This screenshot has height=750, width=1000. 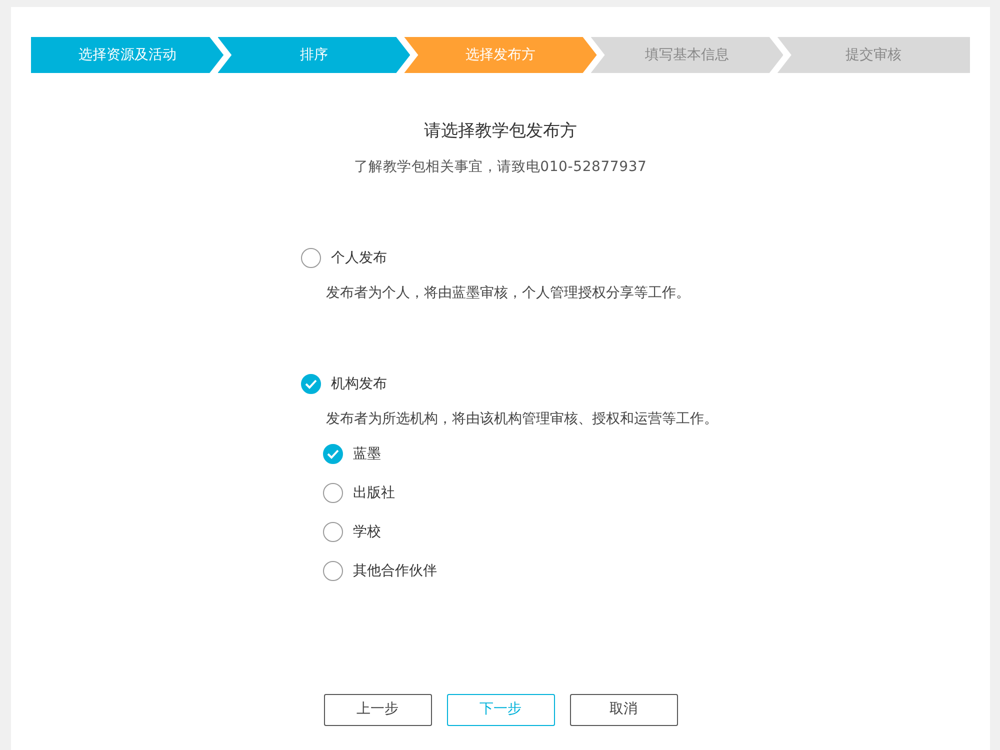 What do you see at coordinates (624, 710) in the screenshot?
I see `step-button: 取消` at bounding box center [624, 710].